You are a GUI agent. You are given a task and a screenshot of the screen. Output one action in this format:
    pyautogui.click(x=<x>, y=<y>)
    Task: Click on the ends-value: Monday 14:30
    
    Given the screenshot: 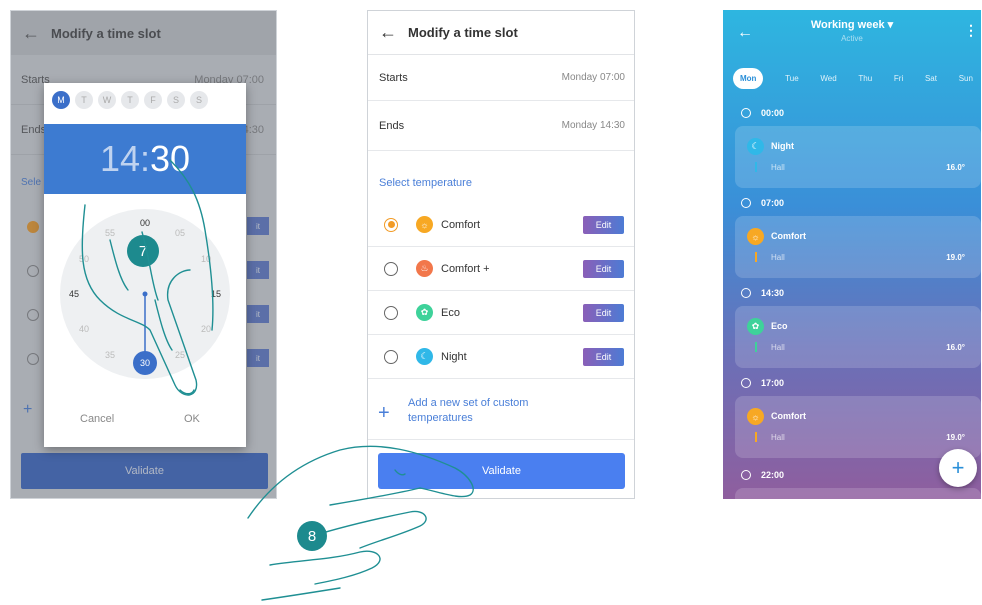 What is the action you would take?
    pyautogui.click(x=593, y=125)
    